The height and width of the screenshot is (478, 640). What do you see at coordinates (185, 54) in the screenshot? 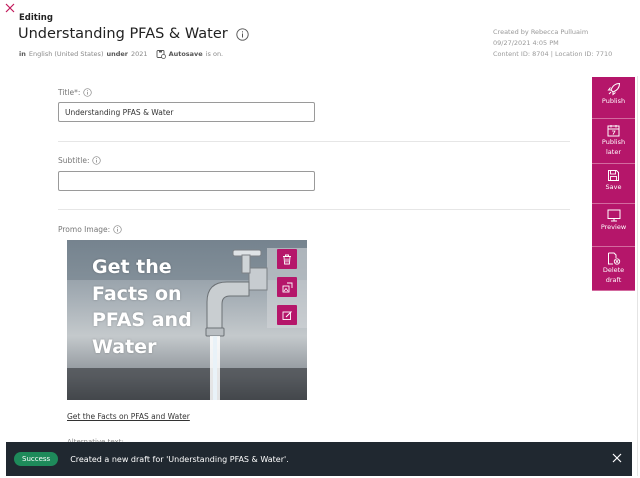
I see `meta-autosave-label: Autosave` at bounding box center [185, 54].